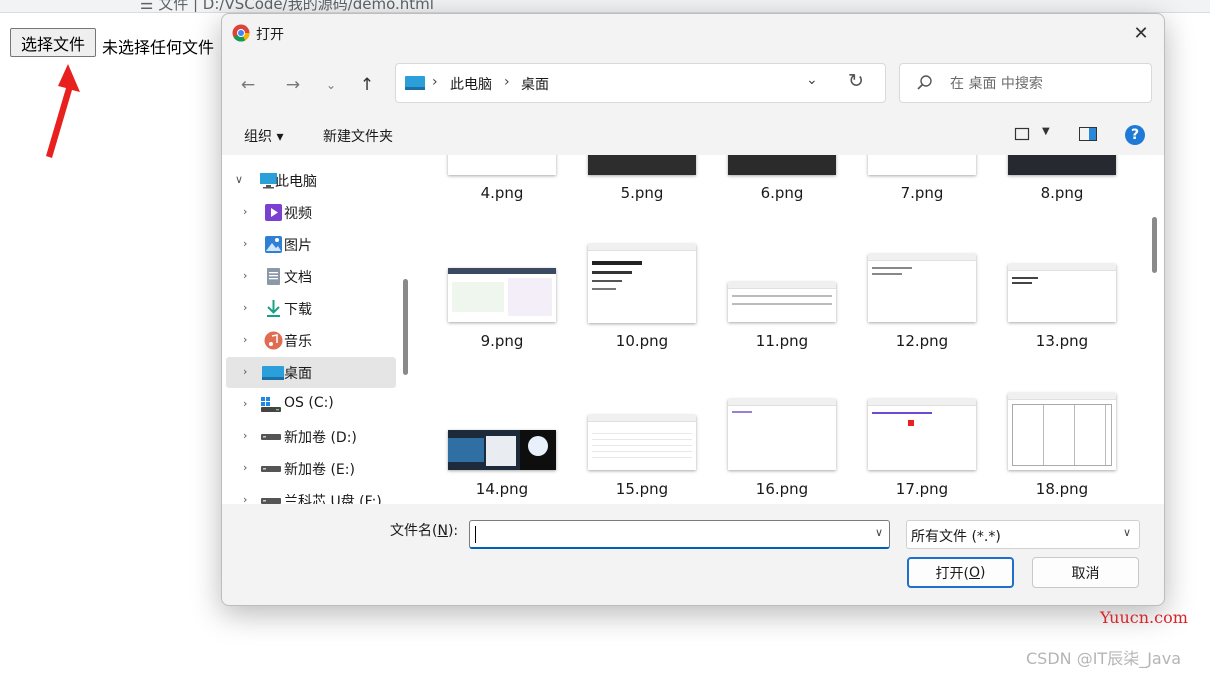  Describe the element at coordinates (271, 501) in the screenshot. I see `usb-drive-icon` at that location.